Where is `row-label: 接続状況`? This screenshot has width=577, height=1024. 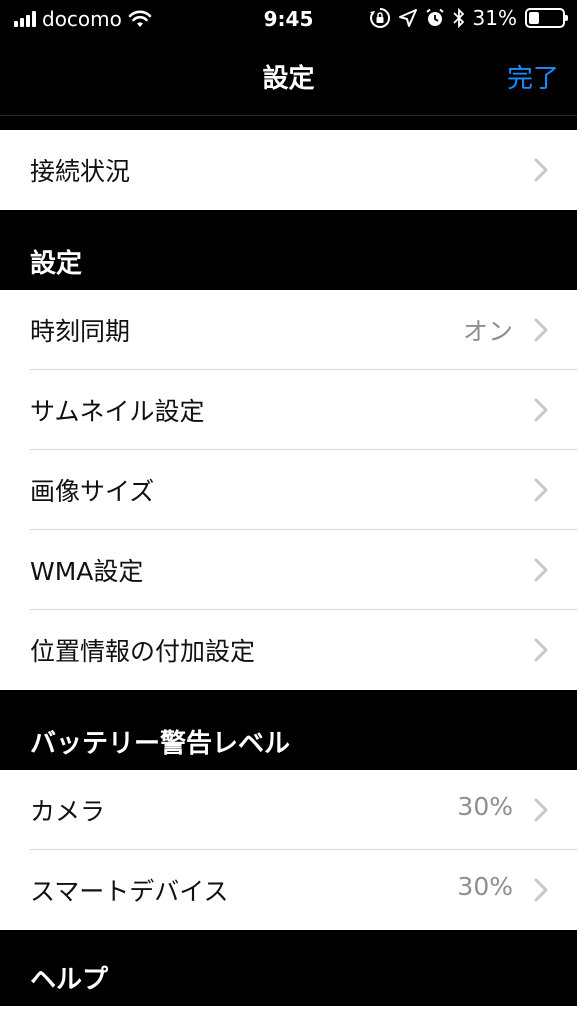
row-label: 接続状況 is located at coordinates (80, 171).